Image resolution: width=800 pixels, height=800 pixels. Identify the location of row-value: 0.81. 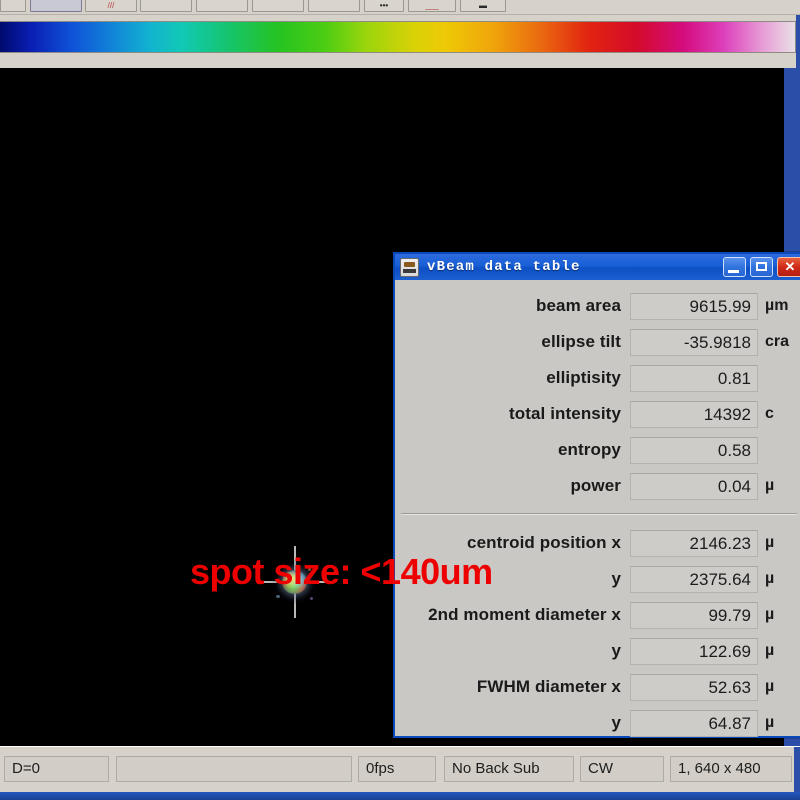
(694, 378).